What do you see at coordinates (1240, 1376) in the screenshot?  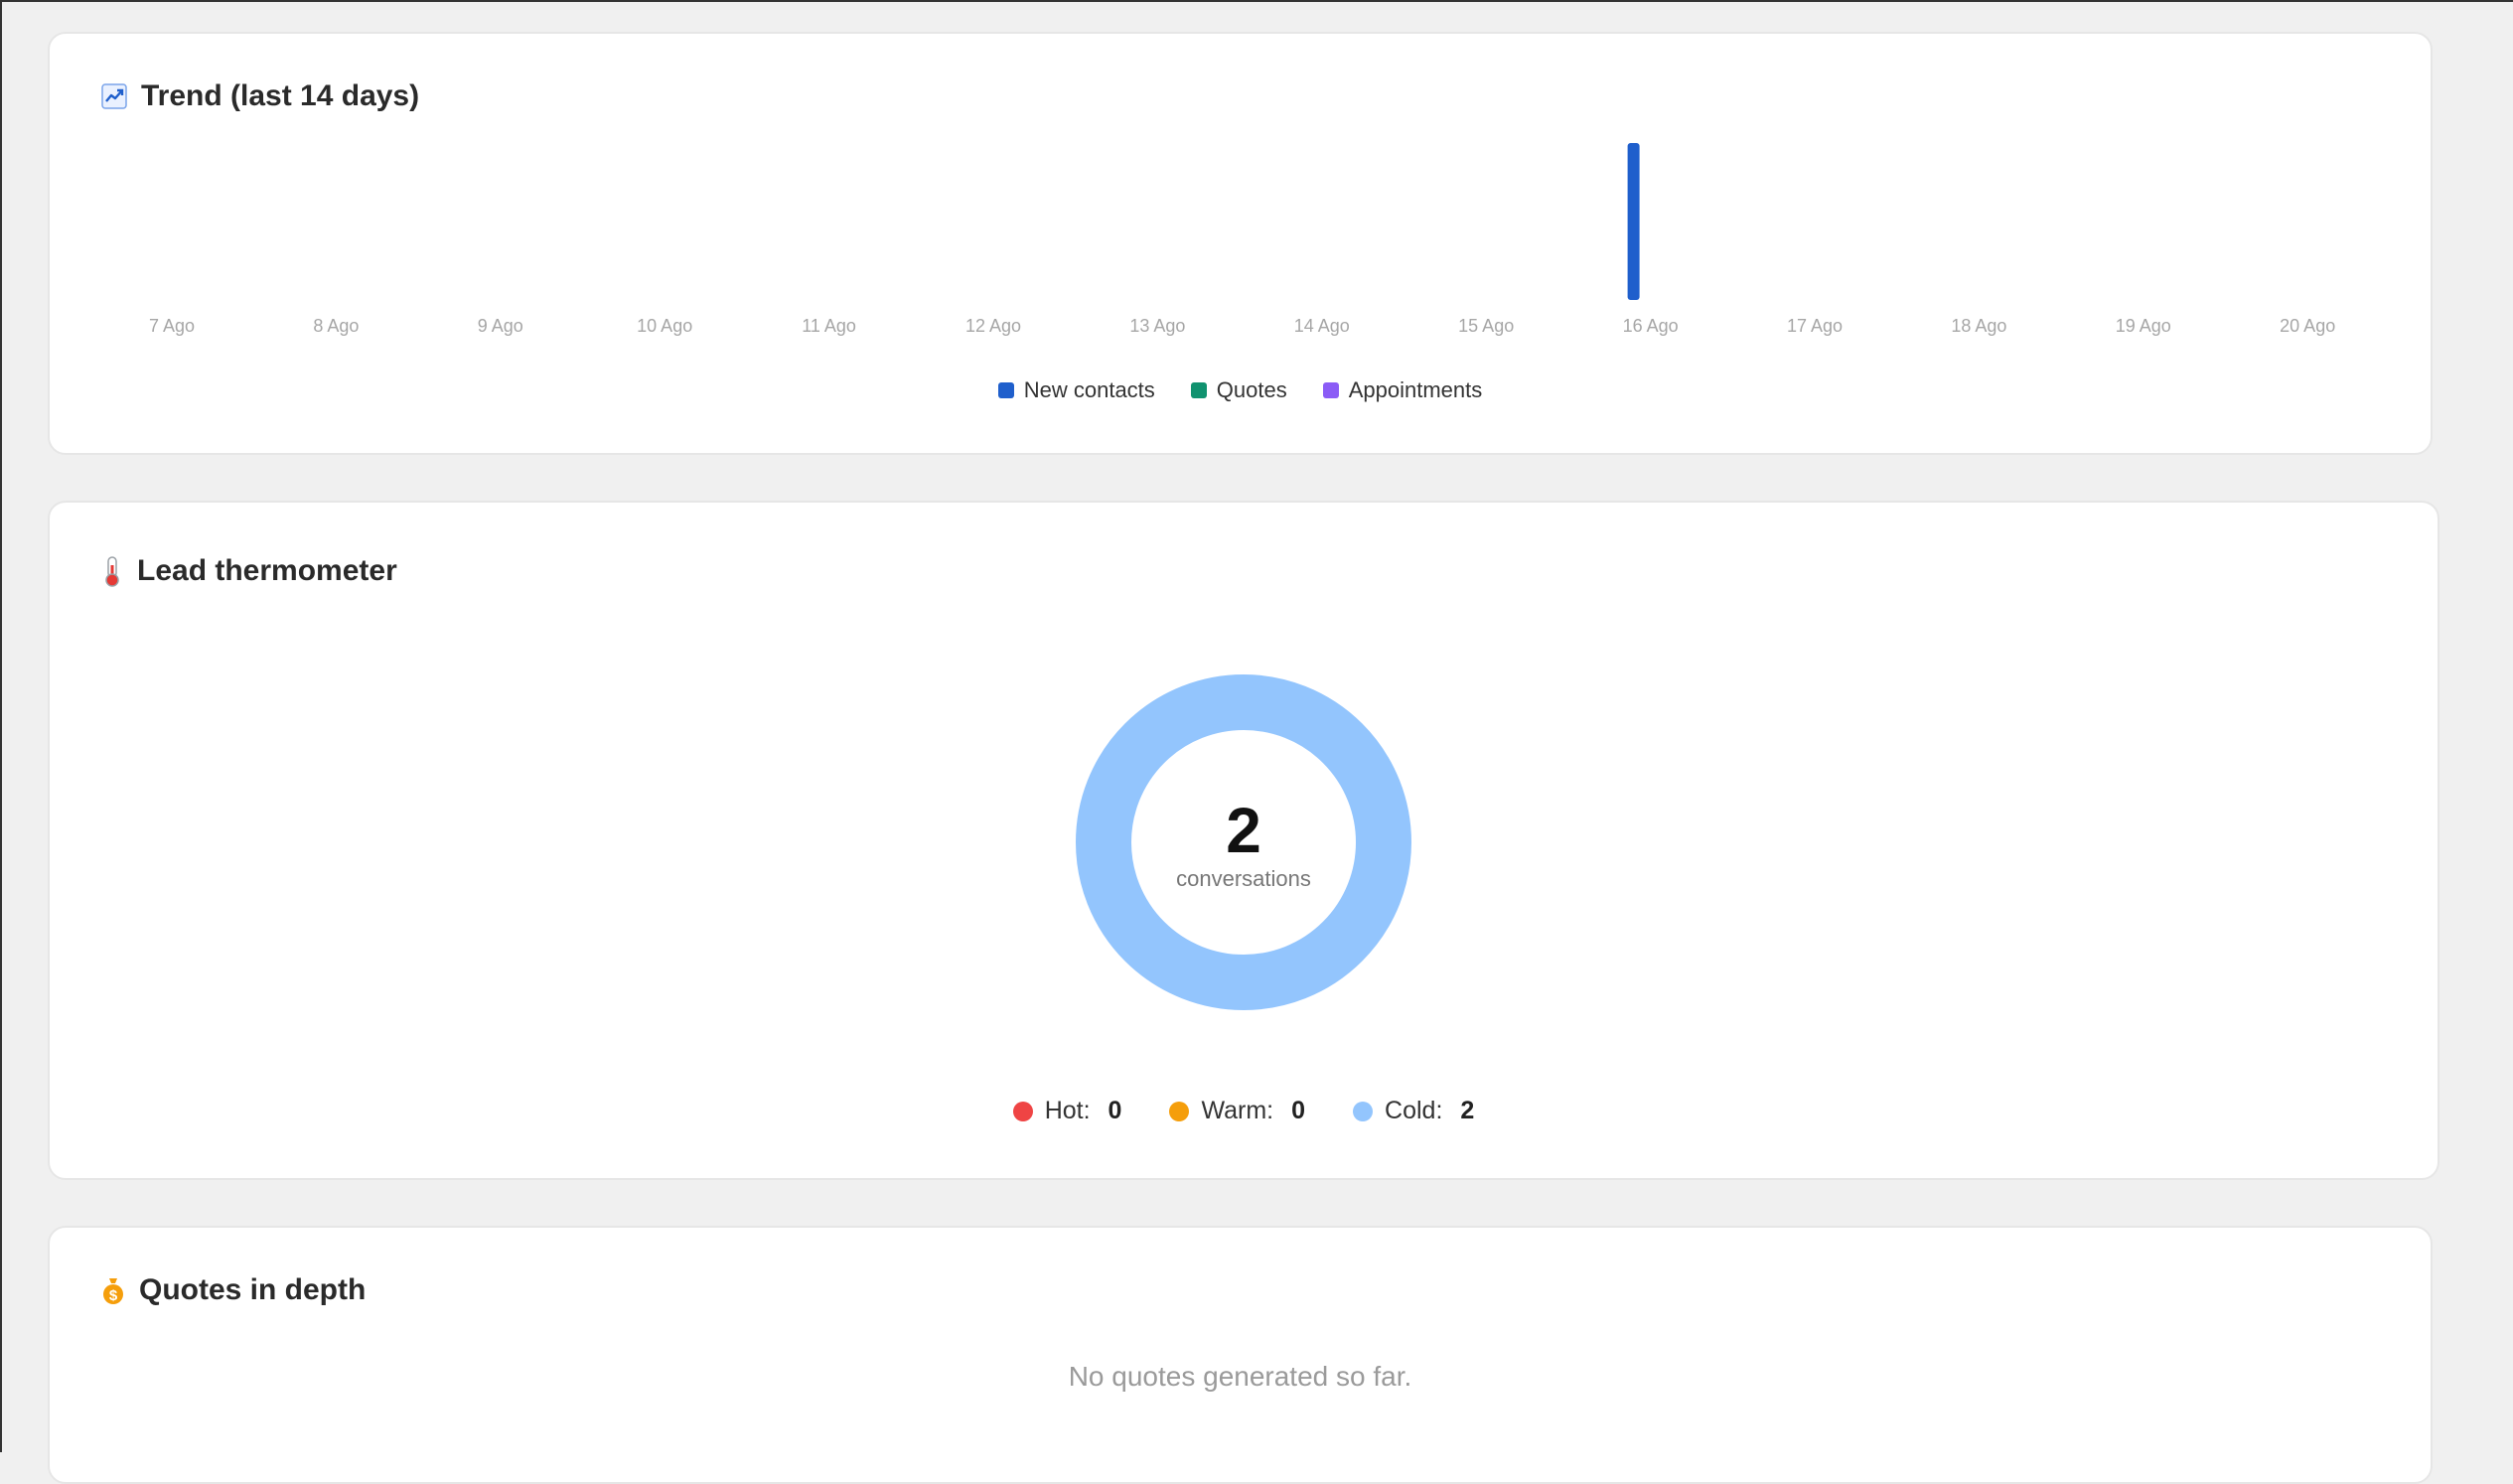 I see `quotes-empty-message: No quotes generated so far.` at bounding box center [1240, 1376].